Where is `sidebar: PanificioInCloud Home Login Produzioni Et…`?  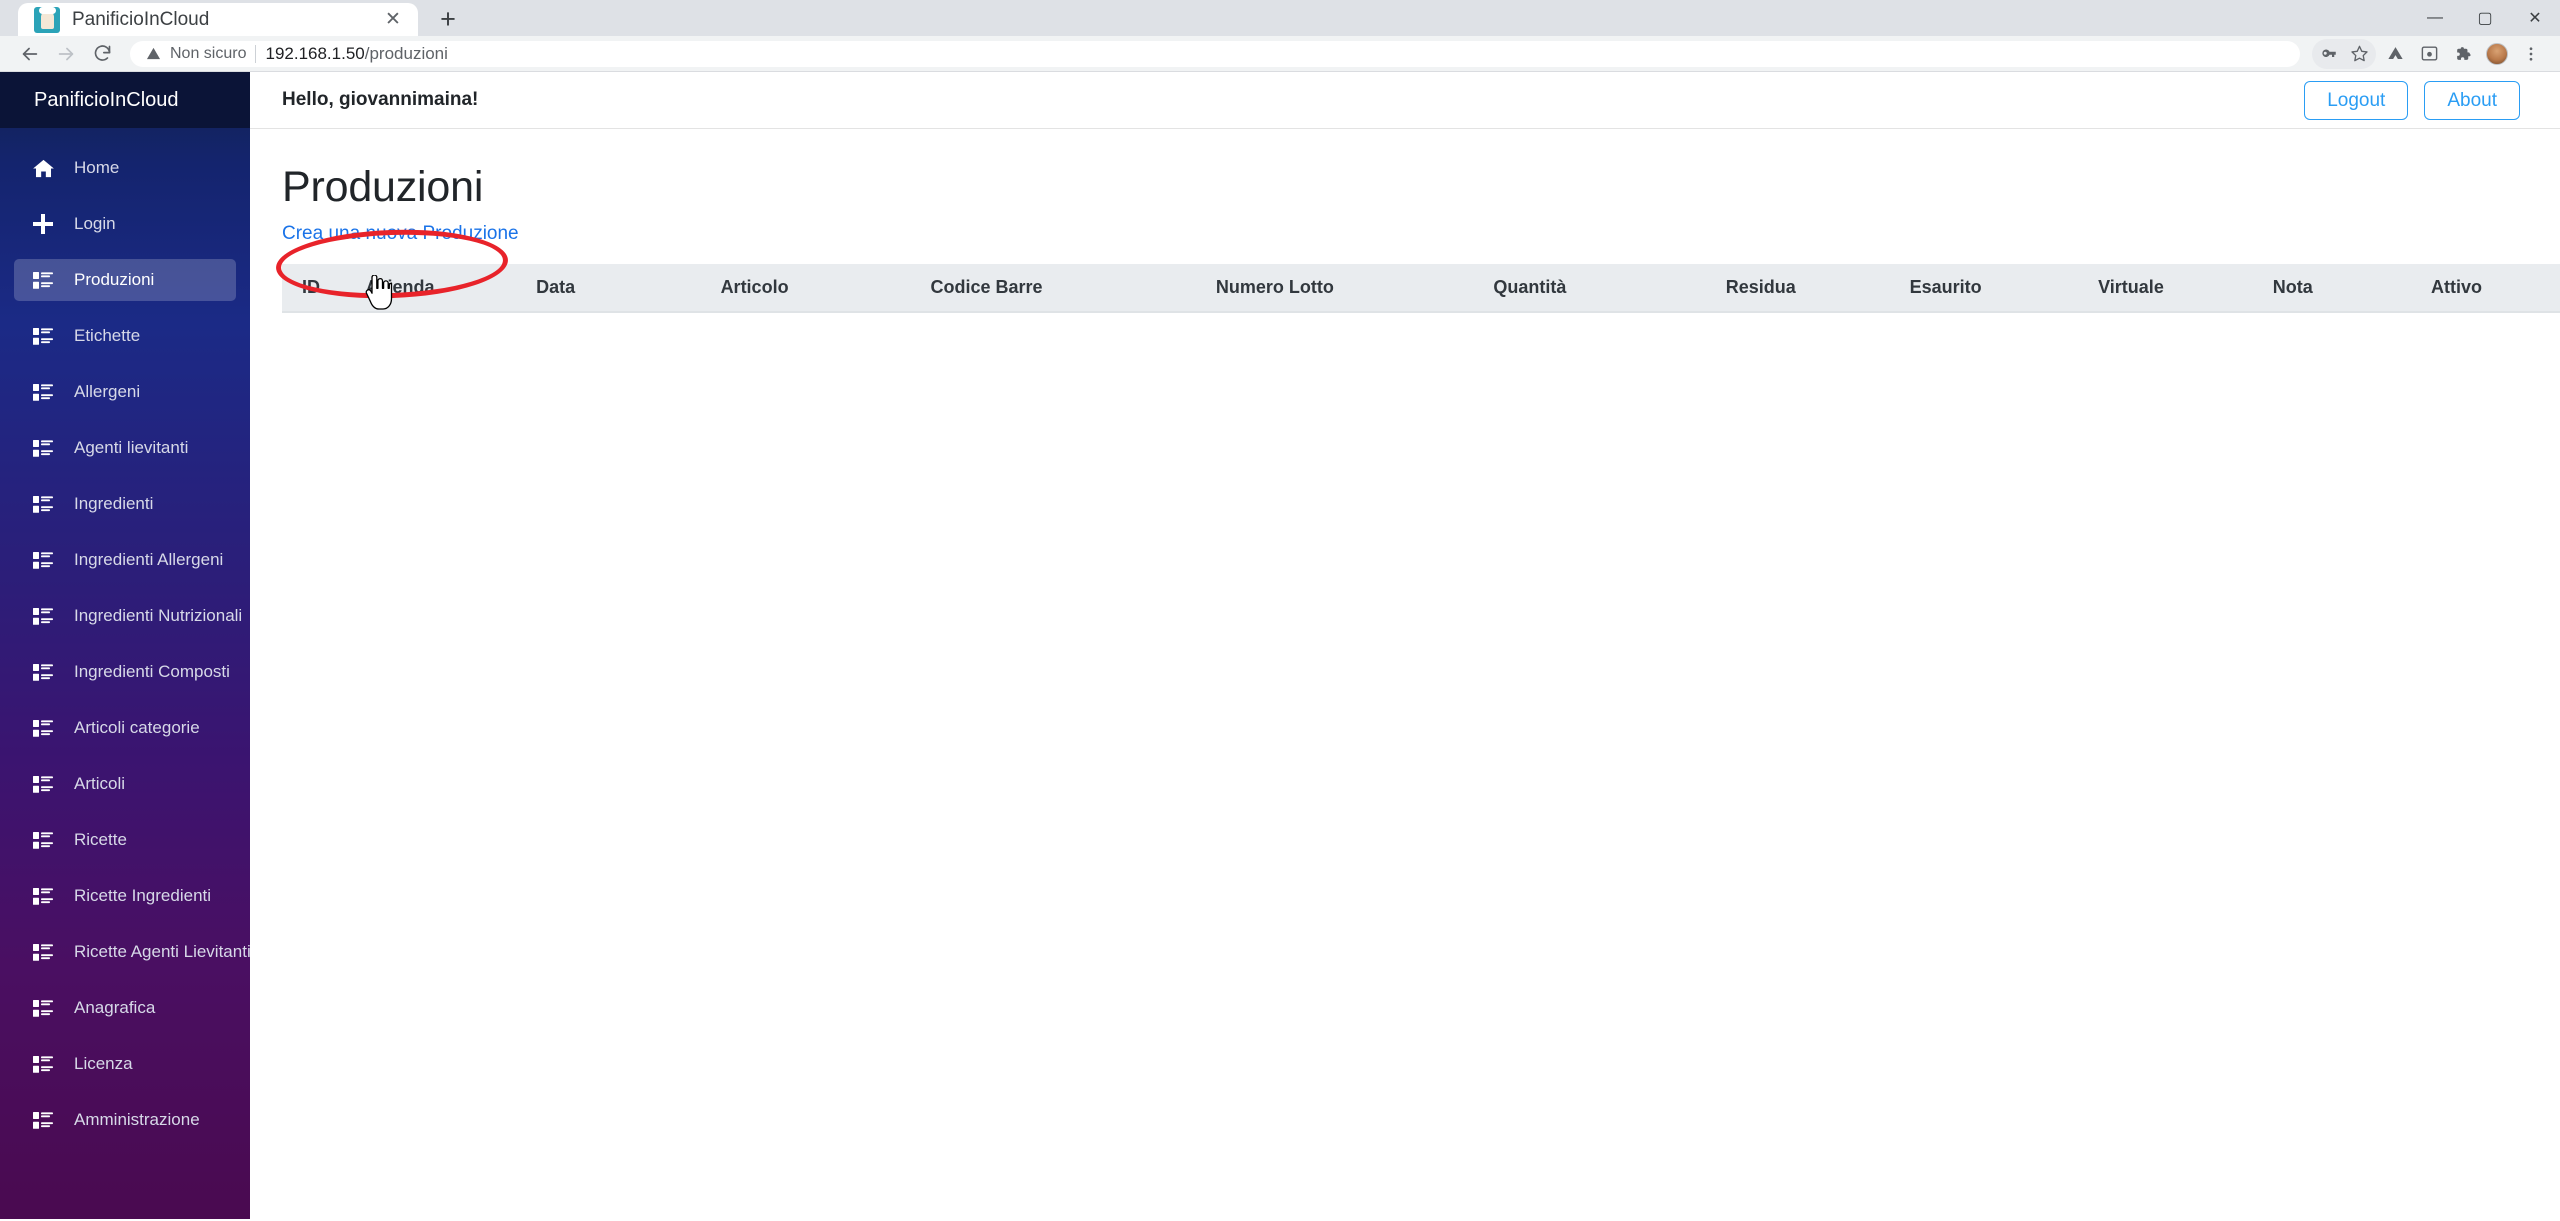 sidebar: PanificioInCloud Home Login Produzioni Et… is located at coordinates (125, 645).